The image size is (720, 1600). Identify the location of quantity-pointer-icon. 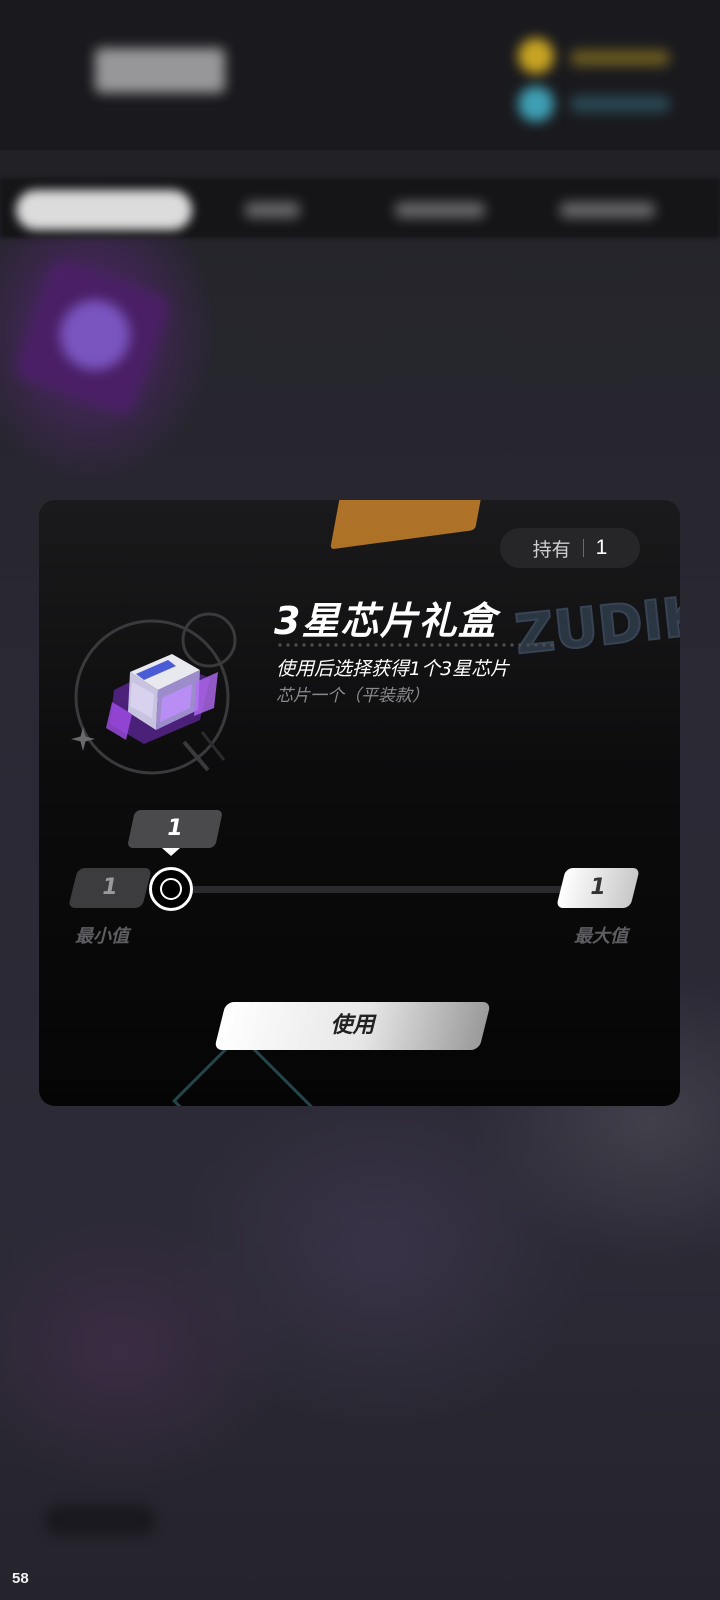
(171, 852).